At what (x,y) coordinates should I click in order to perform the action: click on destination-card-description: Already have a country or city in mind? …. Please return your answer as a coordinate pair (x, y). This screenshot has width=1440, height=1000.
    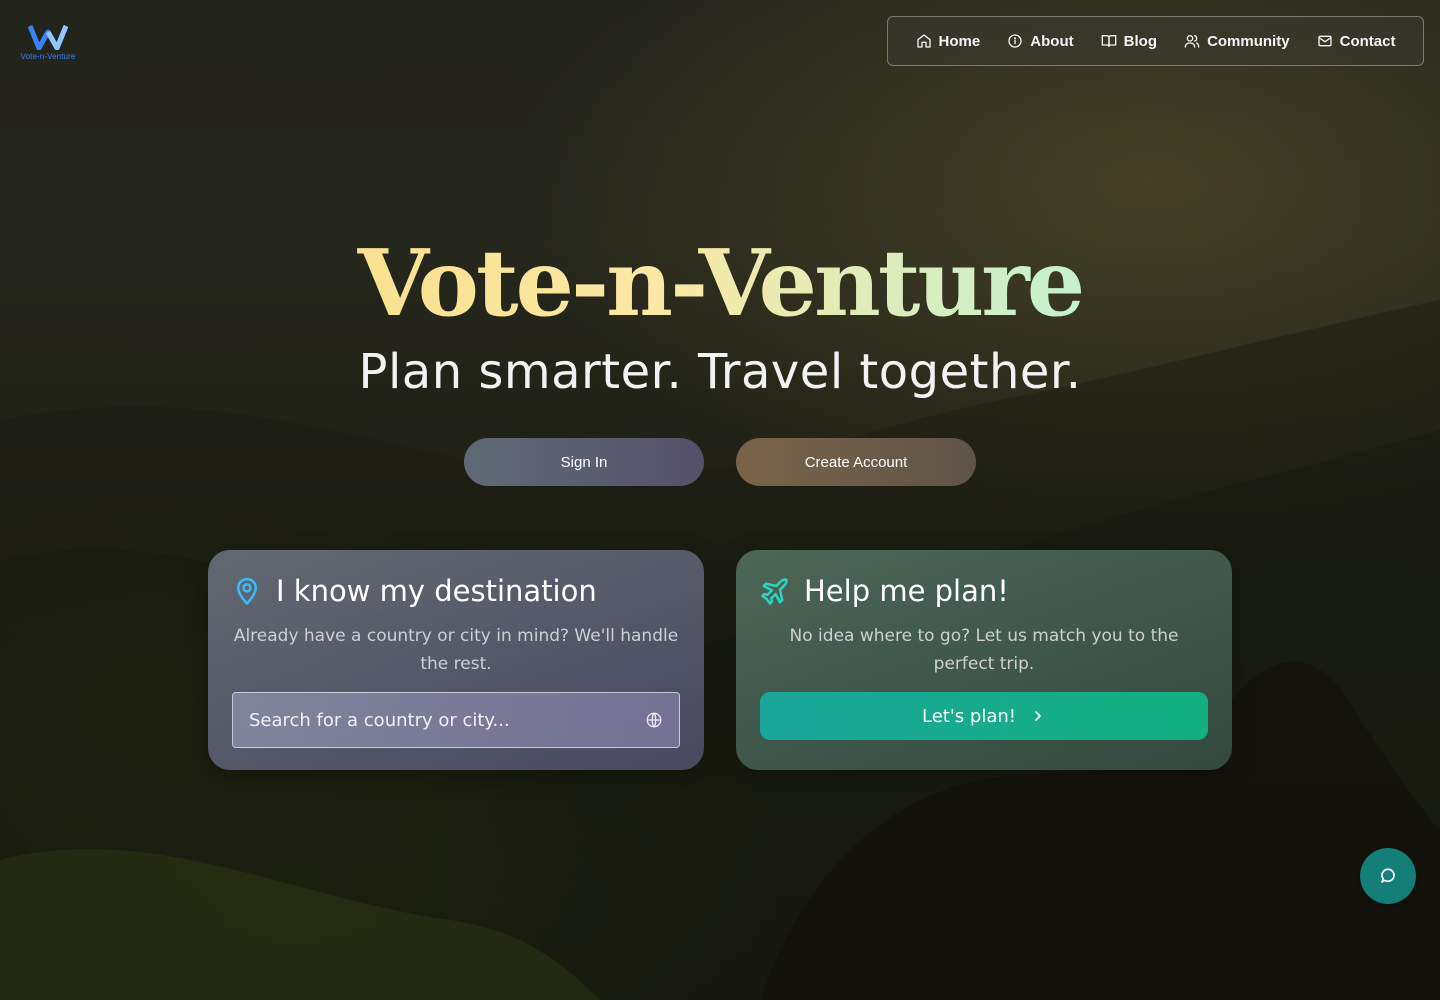
    Looking at the image, I should click on (456, 650).